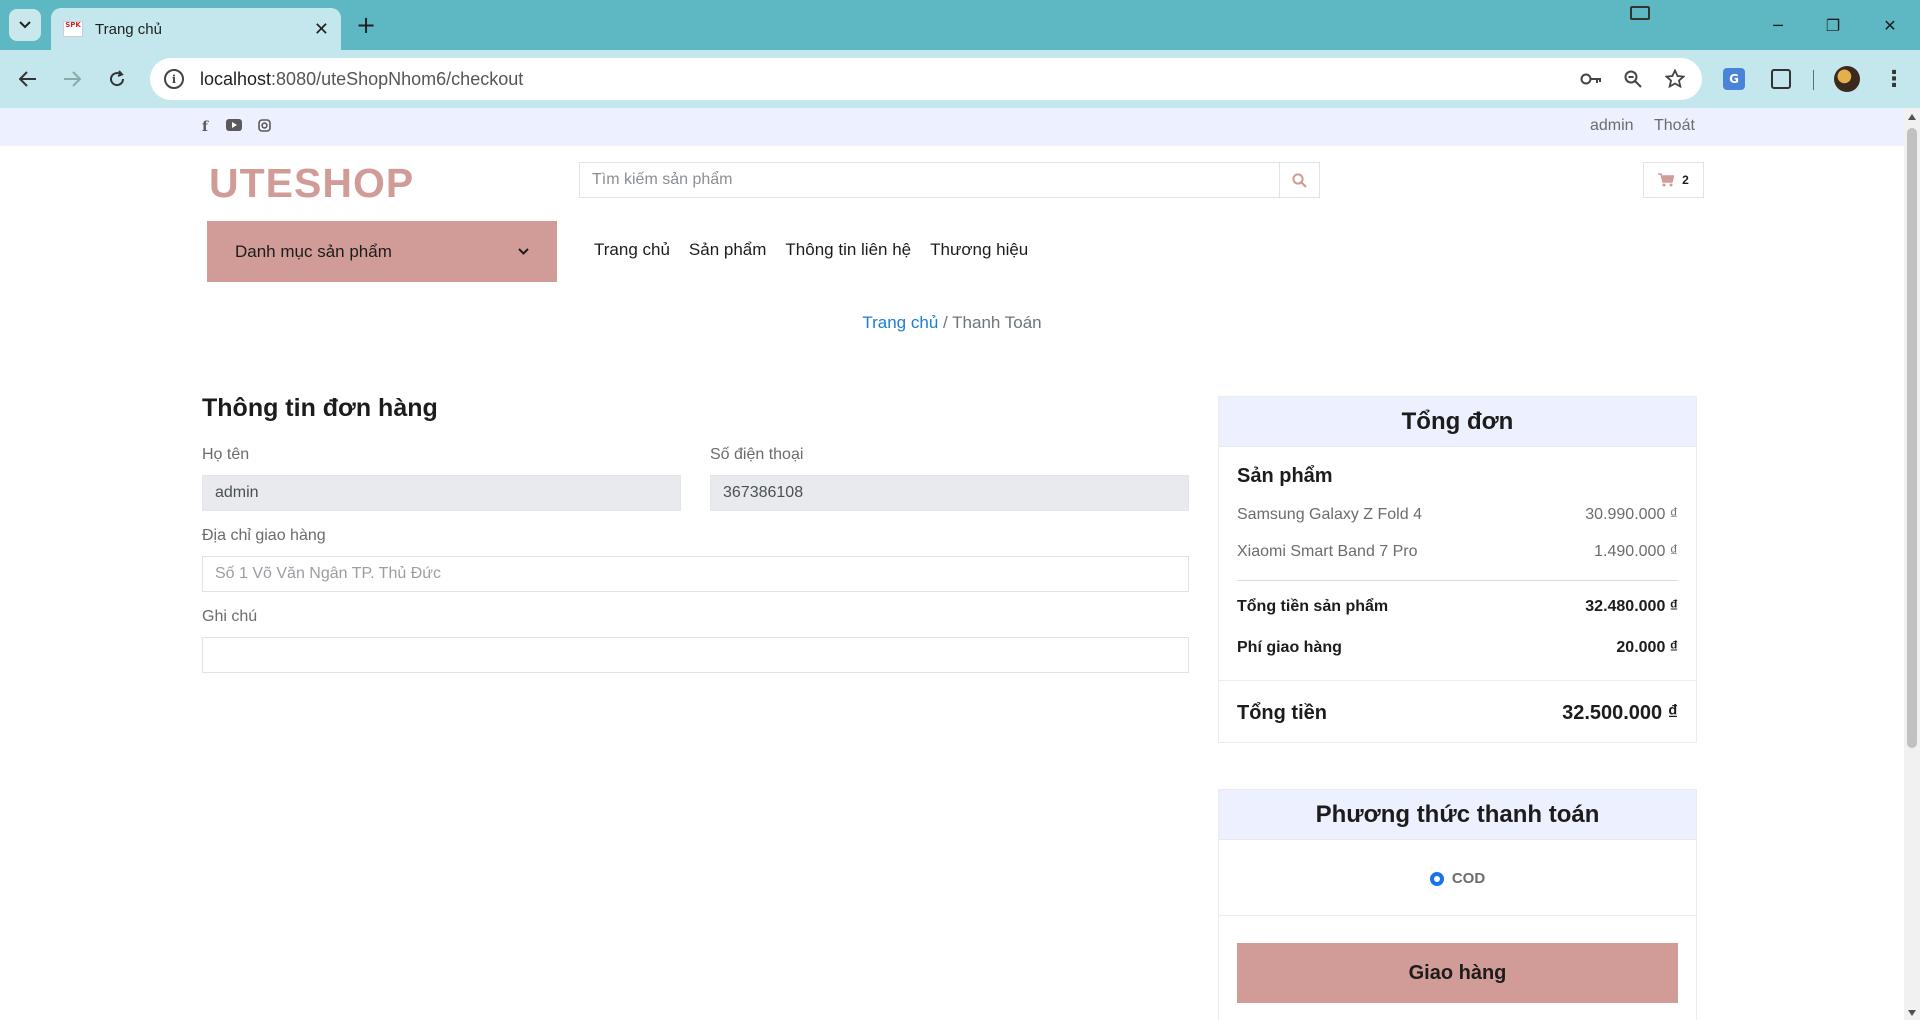 This screenshot has height=1020, width=1920. What do you see at coordinates (695, 574) in the screenshot?
I see `address-field: Số 1 Võ Văn Ngân TP. Thủ Đức` at bounding box center [695, 574].